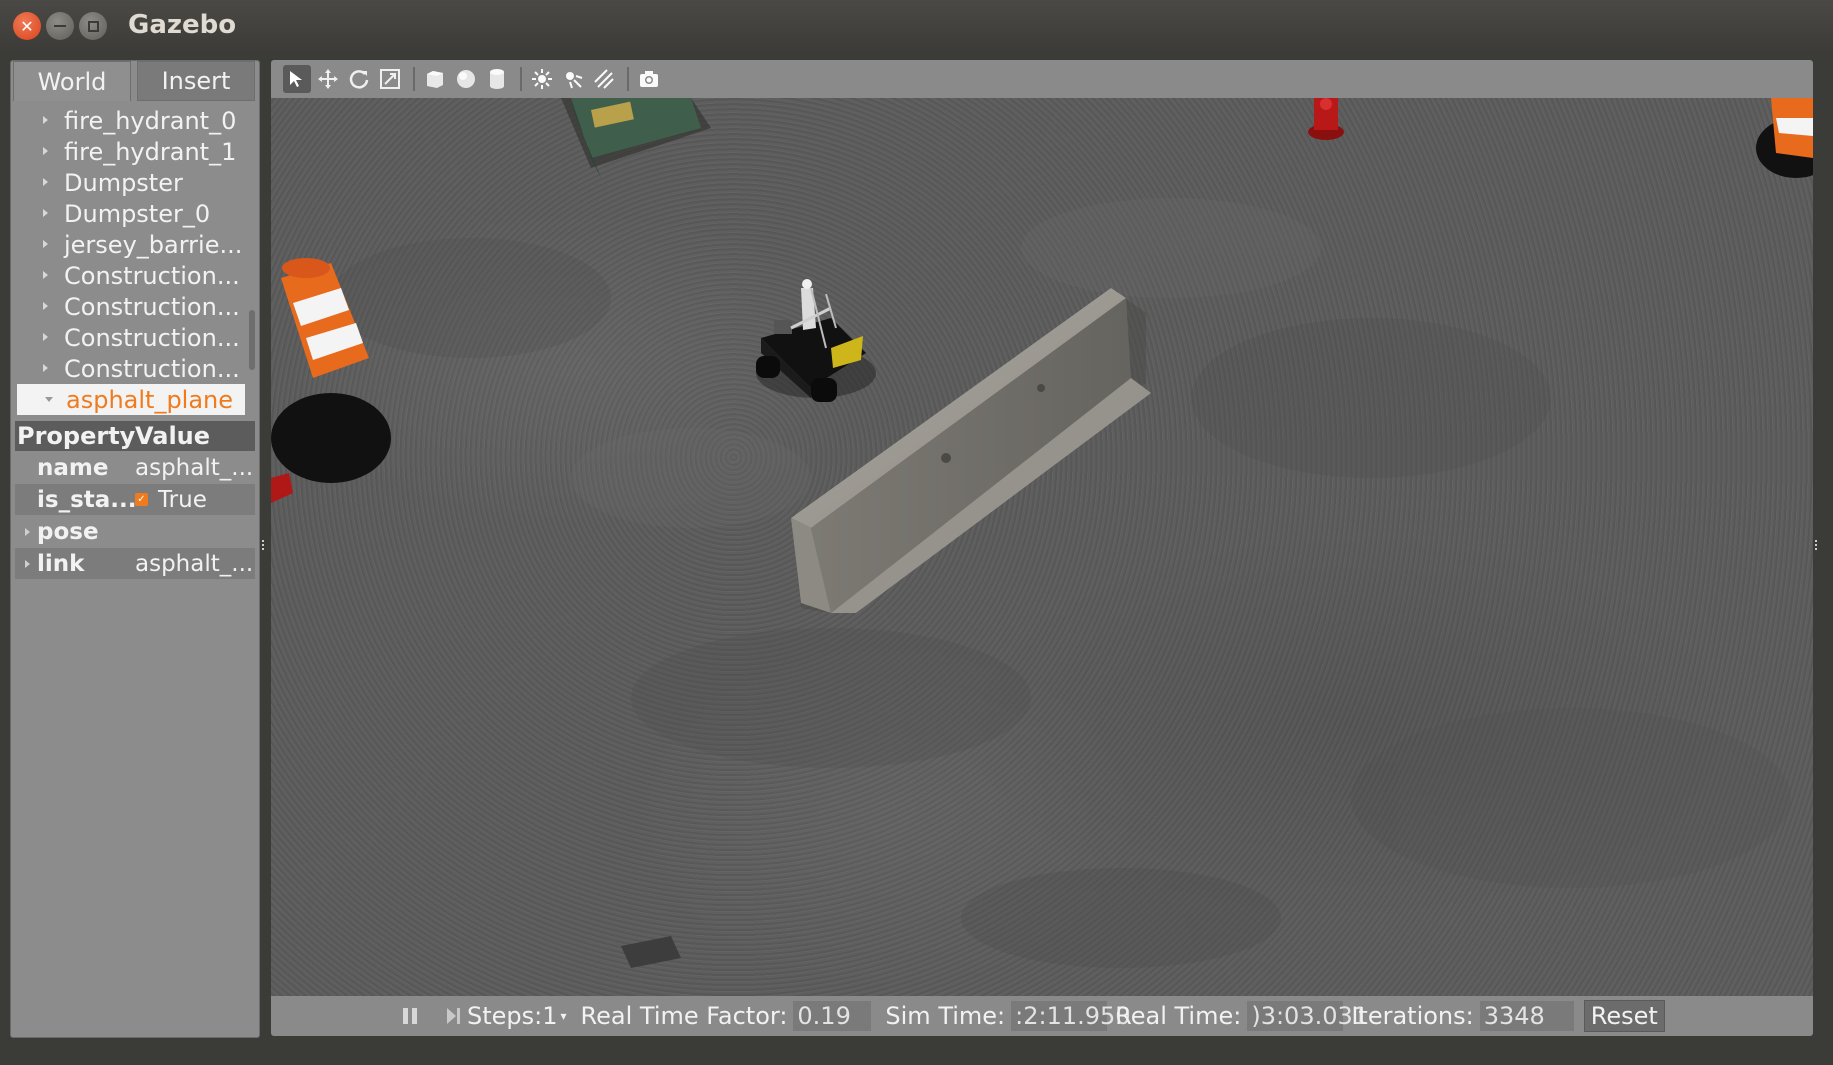 This screenshot has width=1833, height=1065. What do you see at coordinates (1042, 79) in the screenshot?
I see `scene-toolbar` at bounding box center [1042, 79].